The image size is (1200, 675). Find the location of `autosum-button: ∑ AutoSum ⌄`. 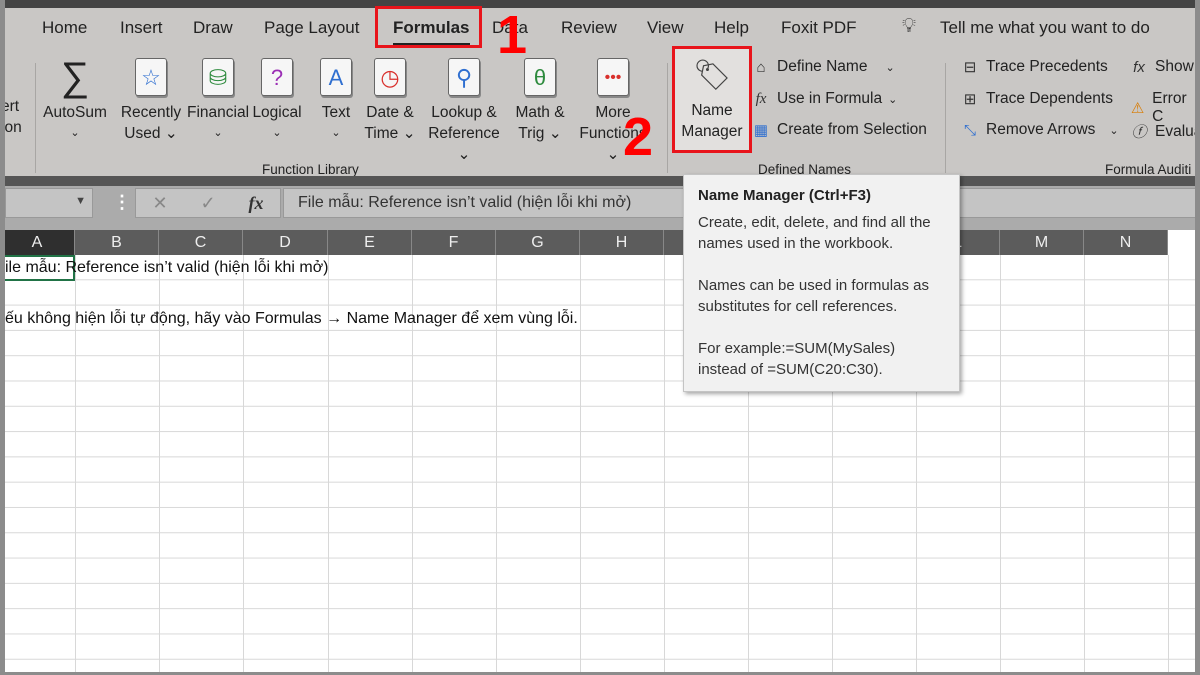

autosum-button: ∑ AutoSum ⌄ is located at coordinates (75, 99).